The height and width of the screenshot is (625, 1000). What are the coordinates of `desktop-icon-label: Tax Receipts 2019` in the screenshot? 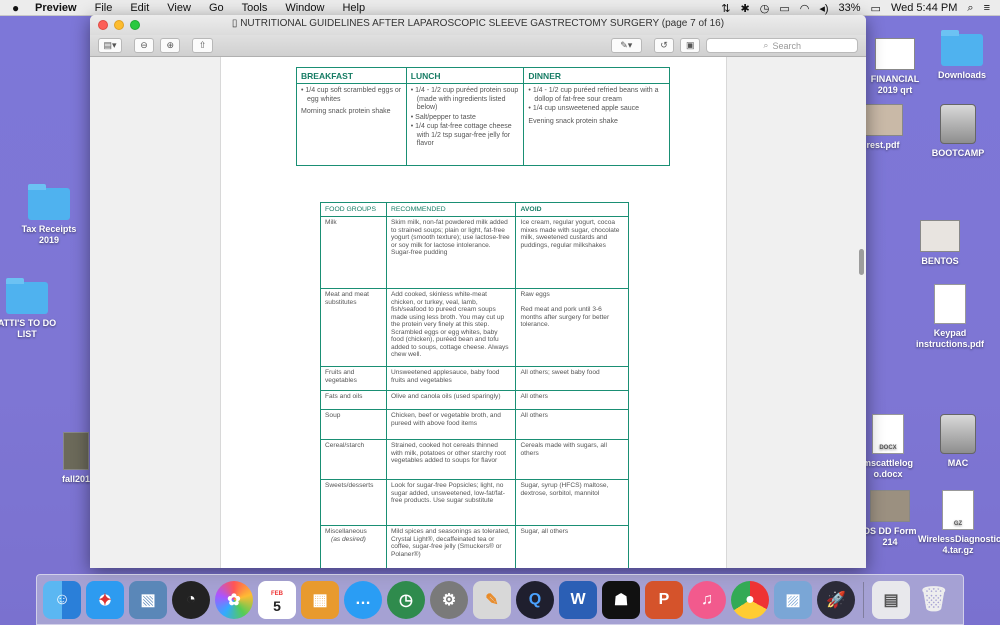 It's located at (49, 234).